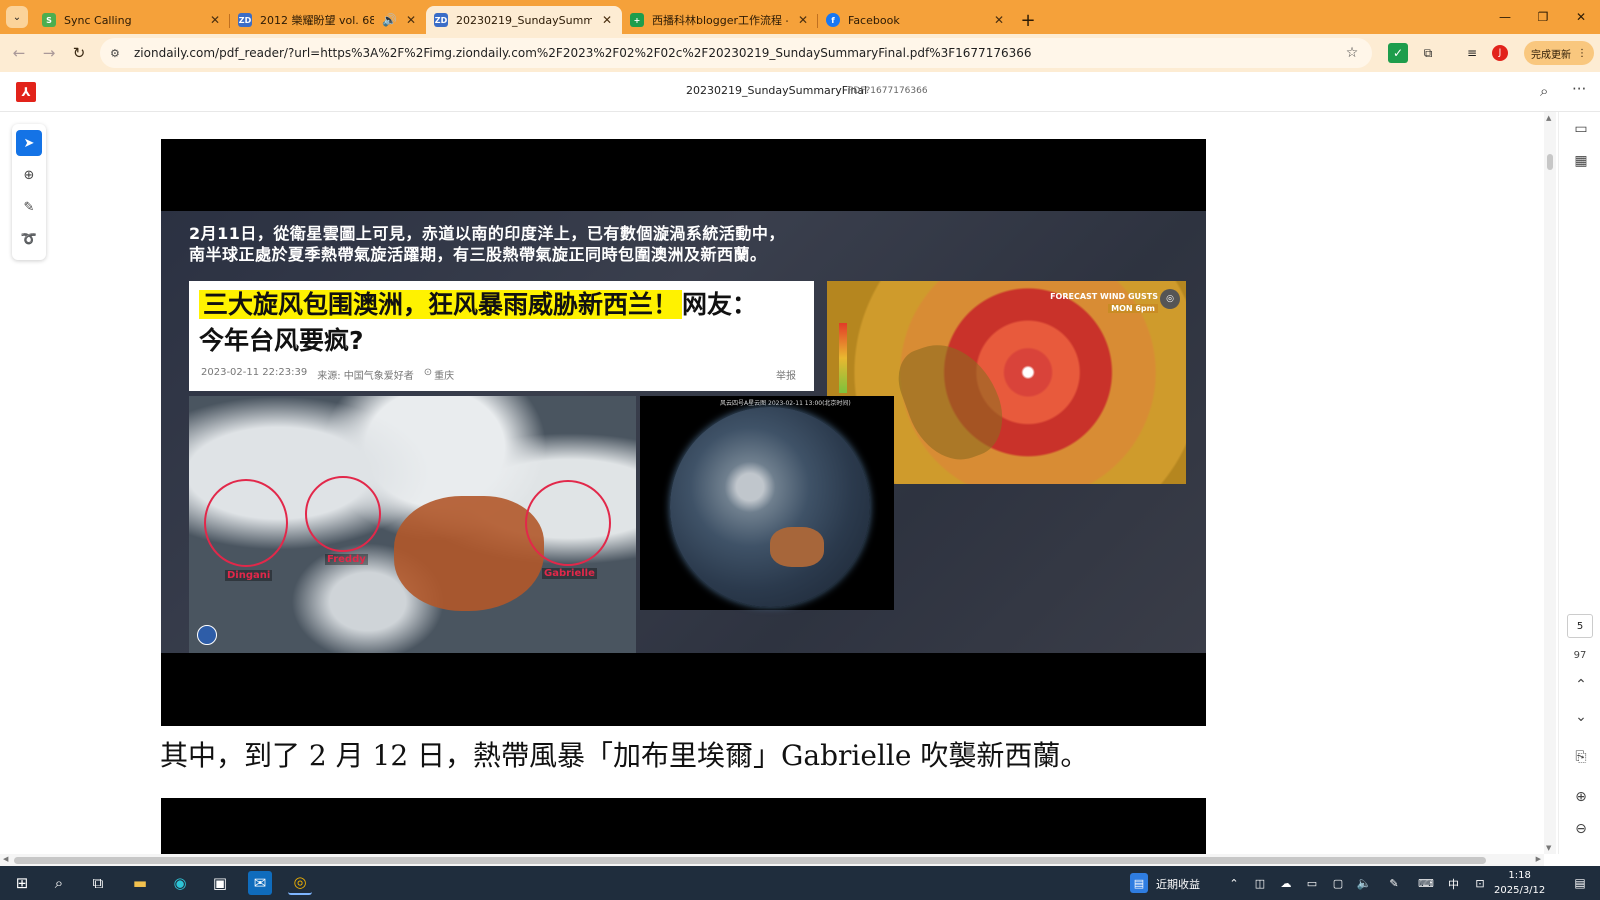 The height and width of the screenshot is (900, 1600). Describe the element at coordinates (785, 403) in the screenshot. I see `globe-caption: 风云四号A星云图 2023-02-11 13:00(北京时间)` at that location.